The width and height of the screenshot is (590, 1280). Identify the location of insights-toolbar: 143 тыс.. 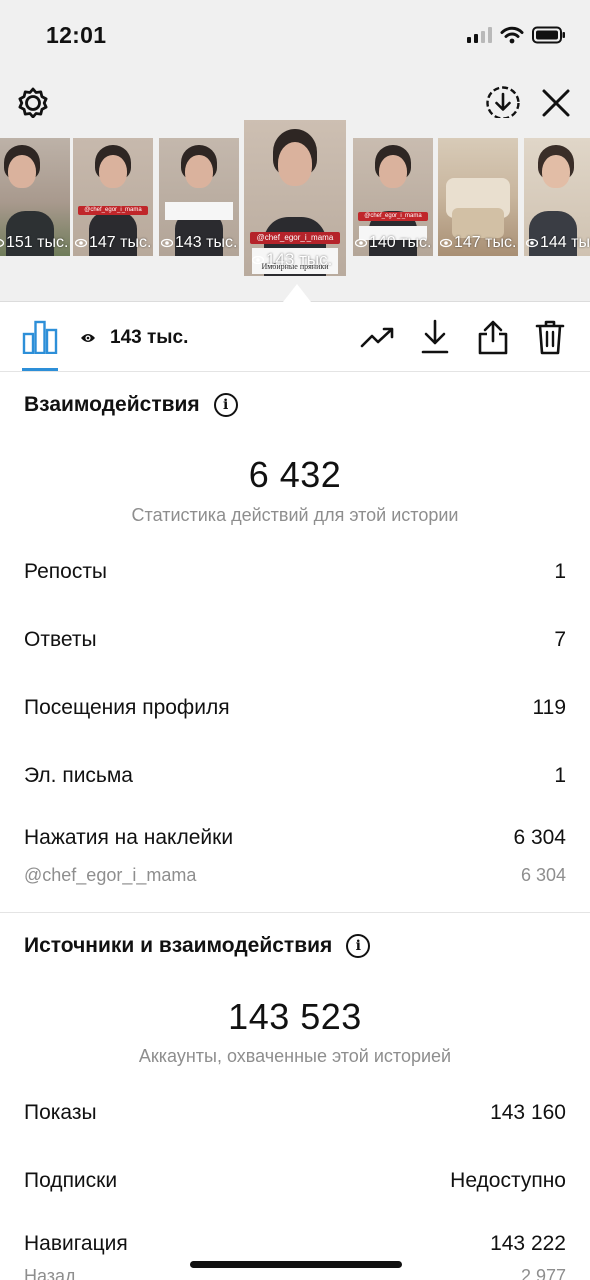
(295, 337).